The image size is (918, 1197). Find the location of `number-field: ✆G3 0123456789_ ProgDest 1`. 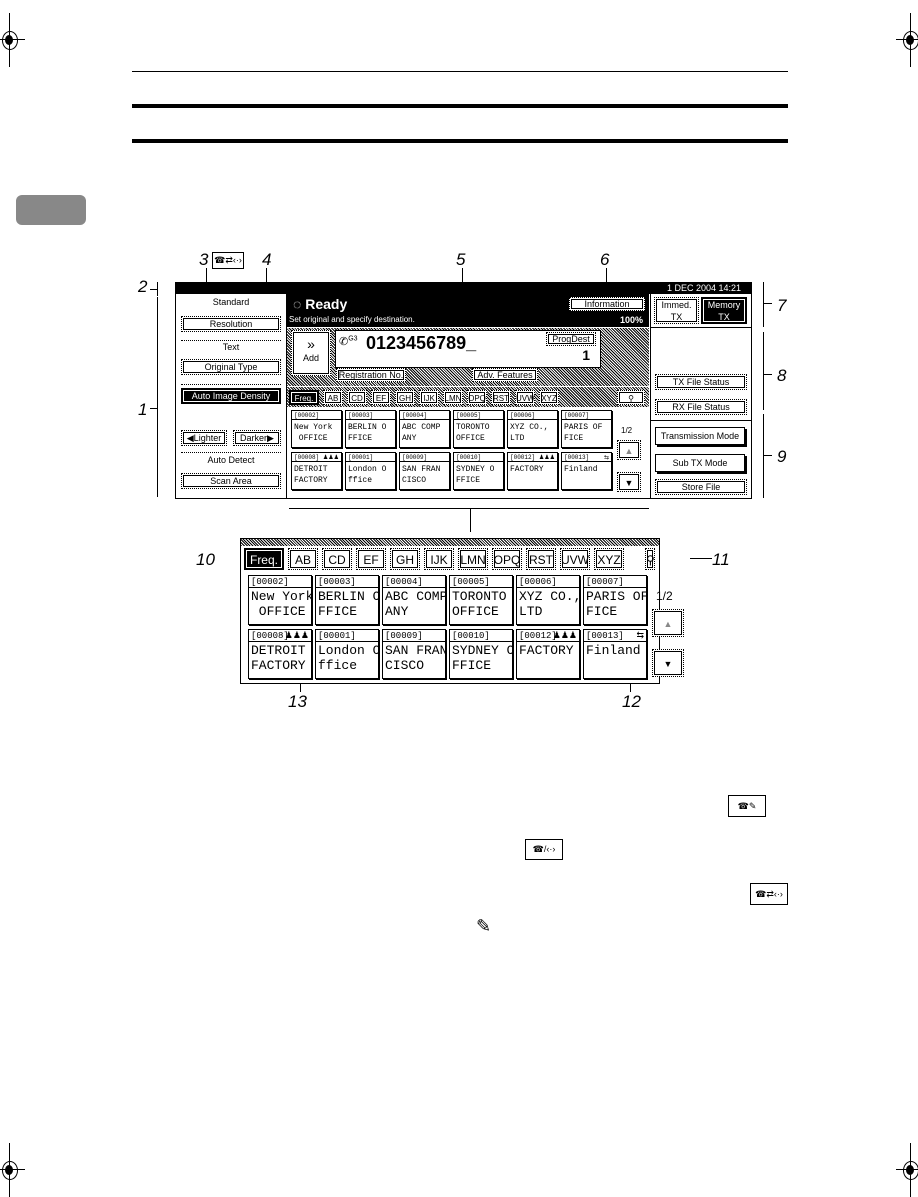

number-field: ✆G3 0123456789_ ProgDest 1 is located at coordinates (468, 349).